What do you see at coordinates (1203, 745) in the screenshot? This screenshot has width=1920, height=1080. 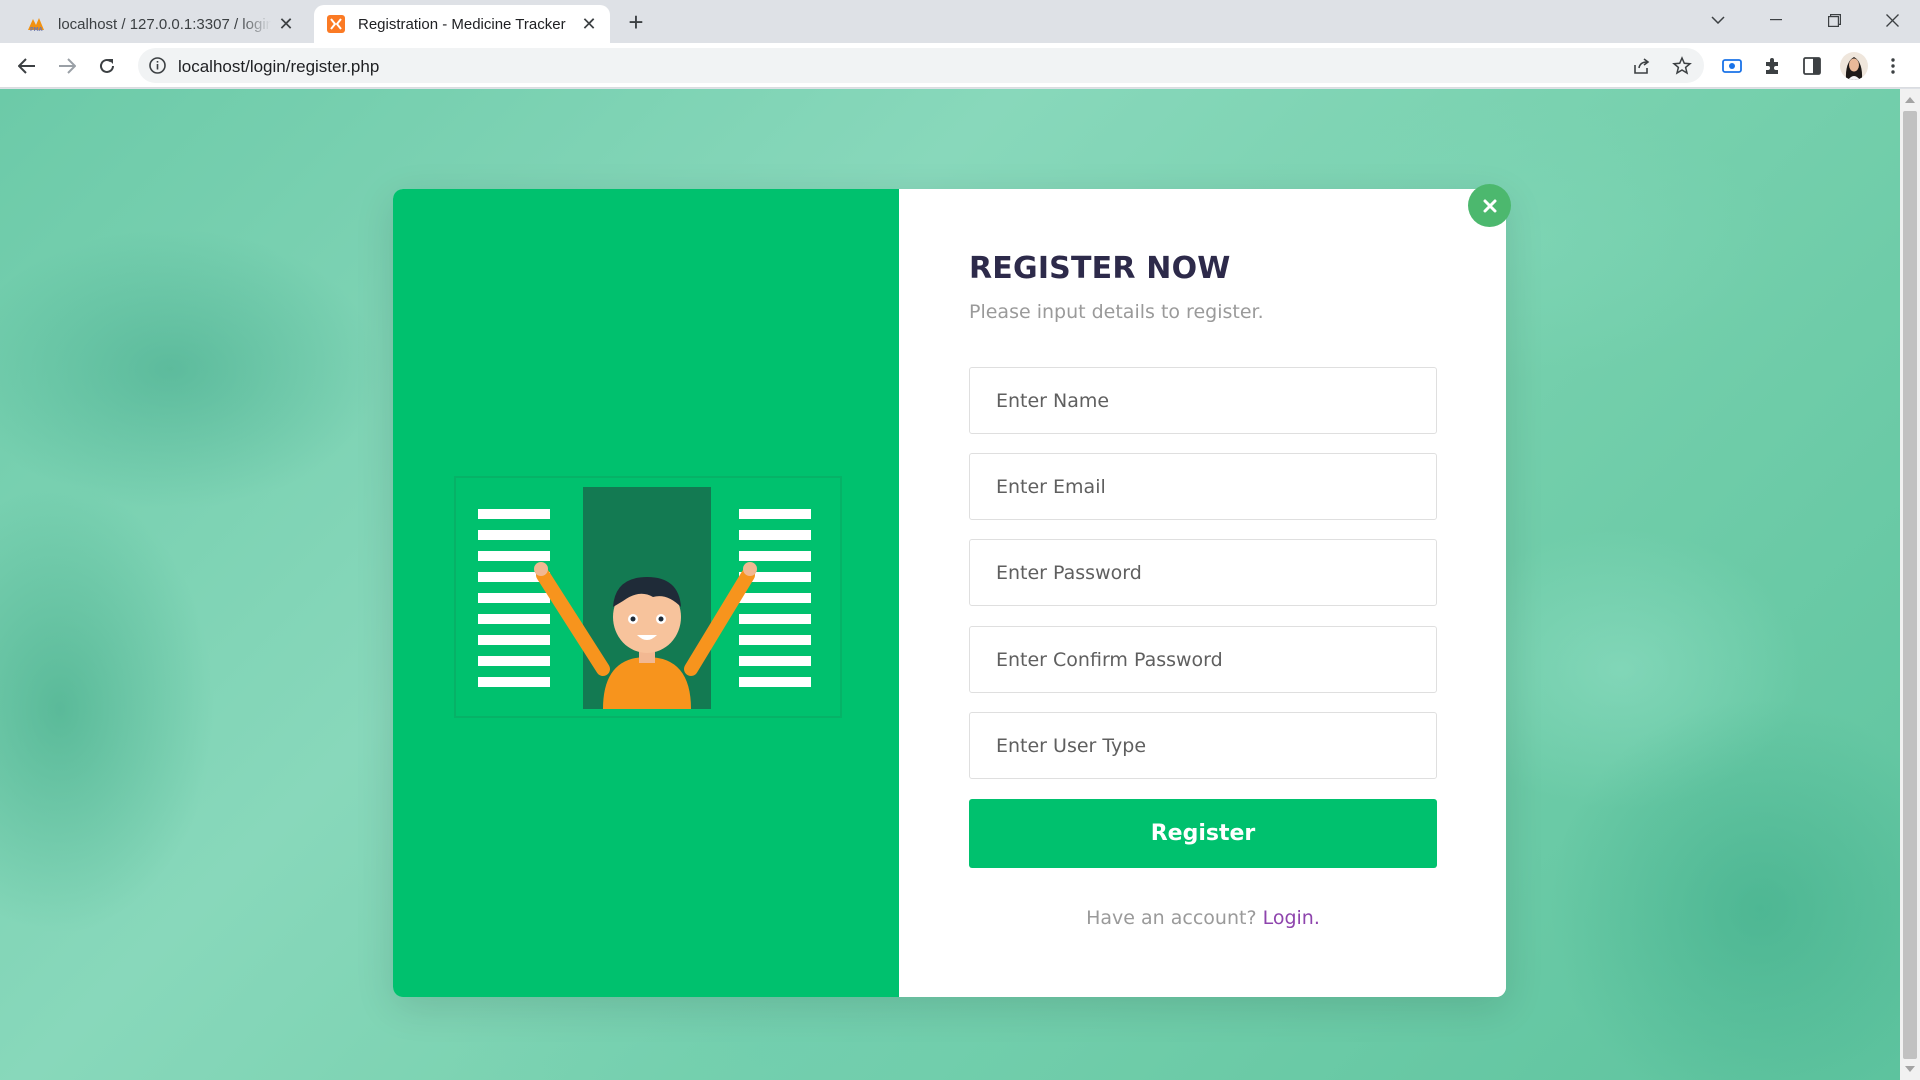 I see `user-type-field` at bounding box center [1203, 745].